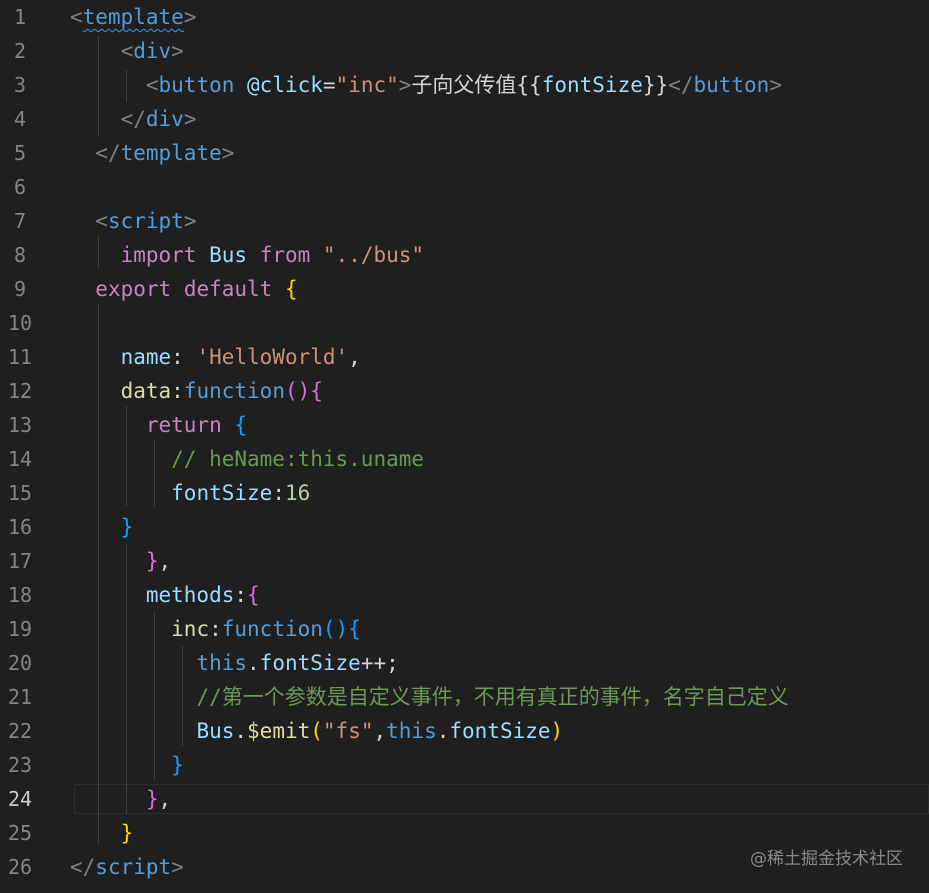 The width and height of the screenshot is (929, 893). What do you see at coordinates (285, 255) in the screenshot?
I see `code-token: from` at bounding box center [285, 255].